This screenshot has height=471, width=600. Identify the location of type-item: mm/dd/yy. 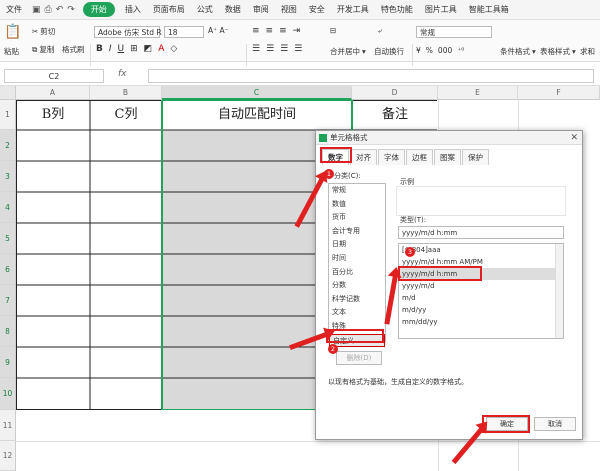
(481, 322).